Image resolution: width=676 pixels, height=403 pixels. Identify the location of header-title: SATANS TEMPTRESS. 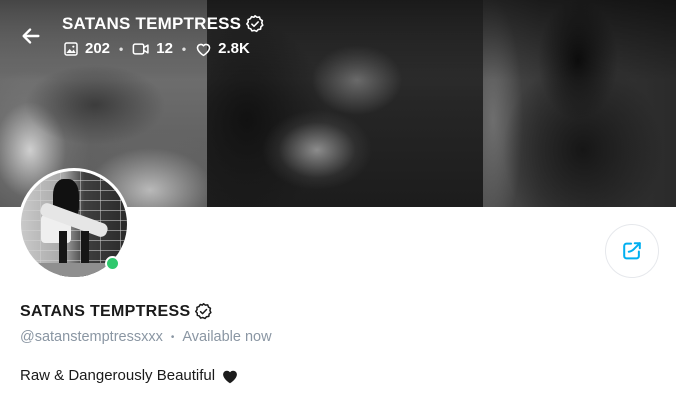
(163, 24).